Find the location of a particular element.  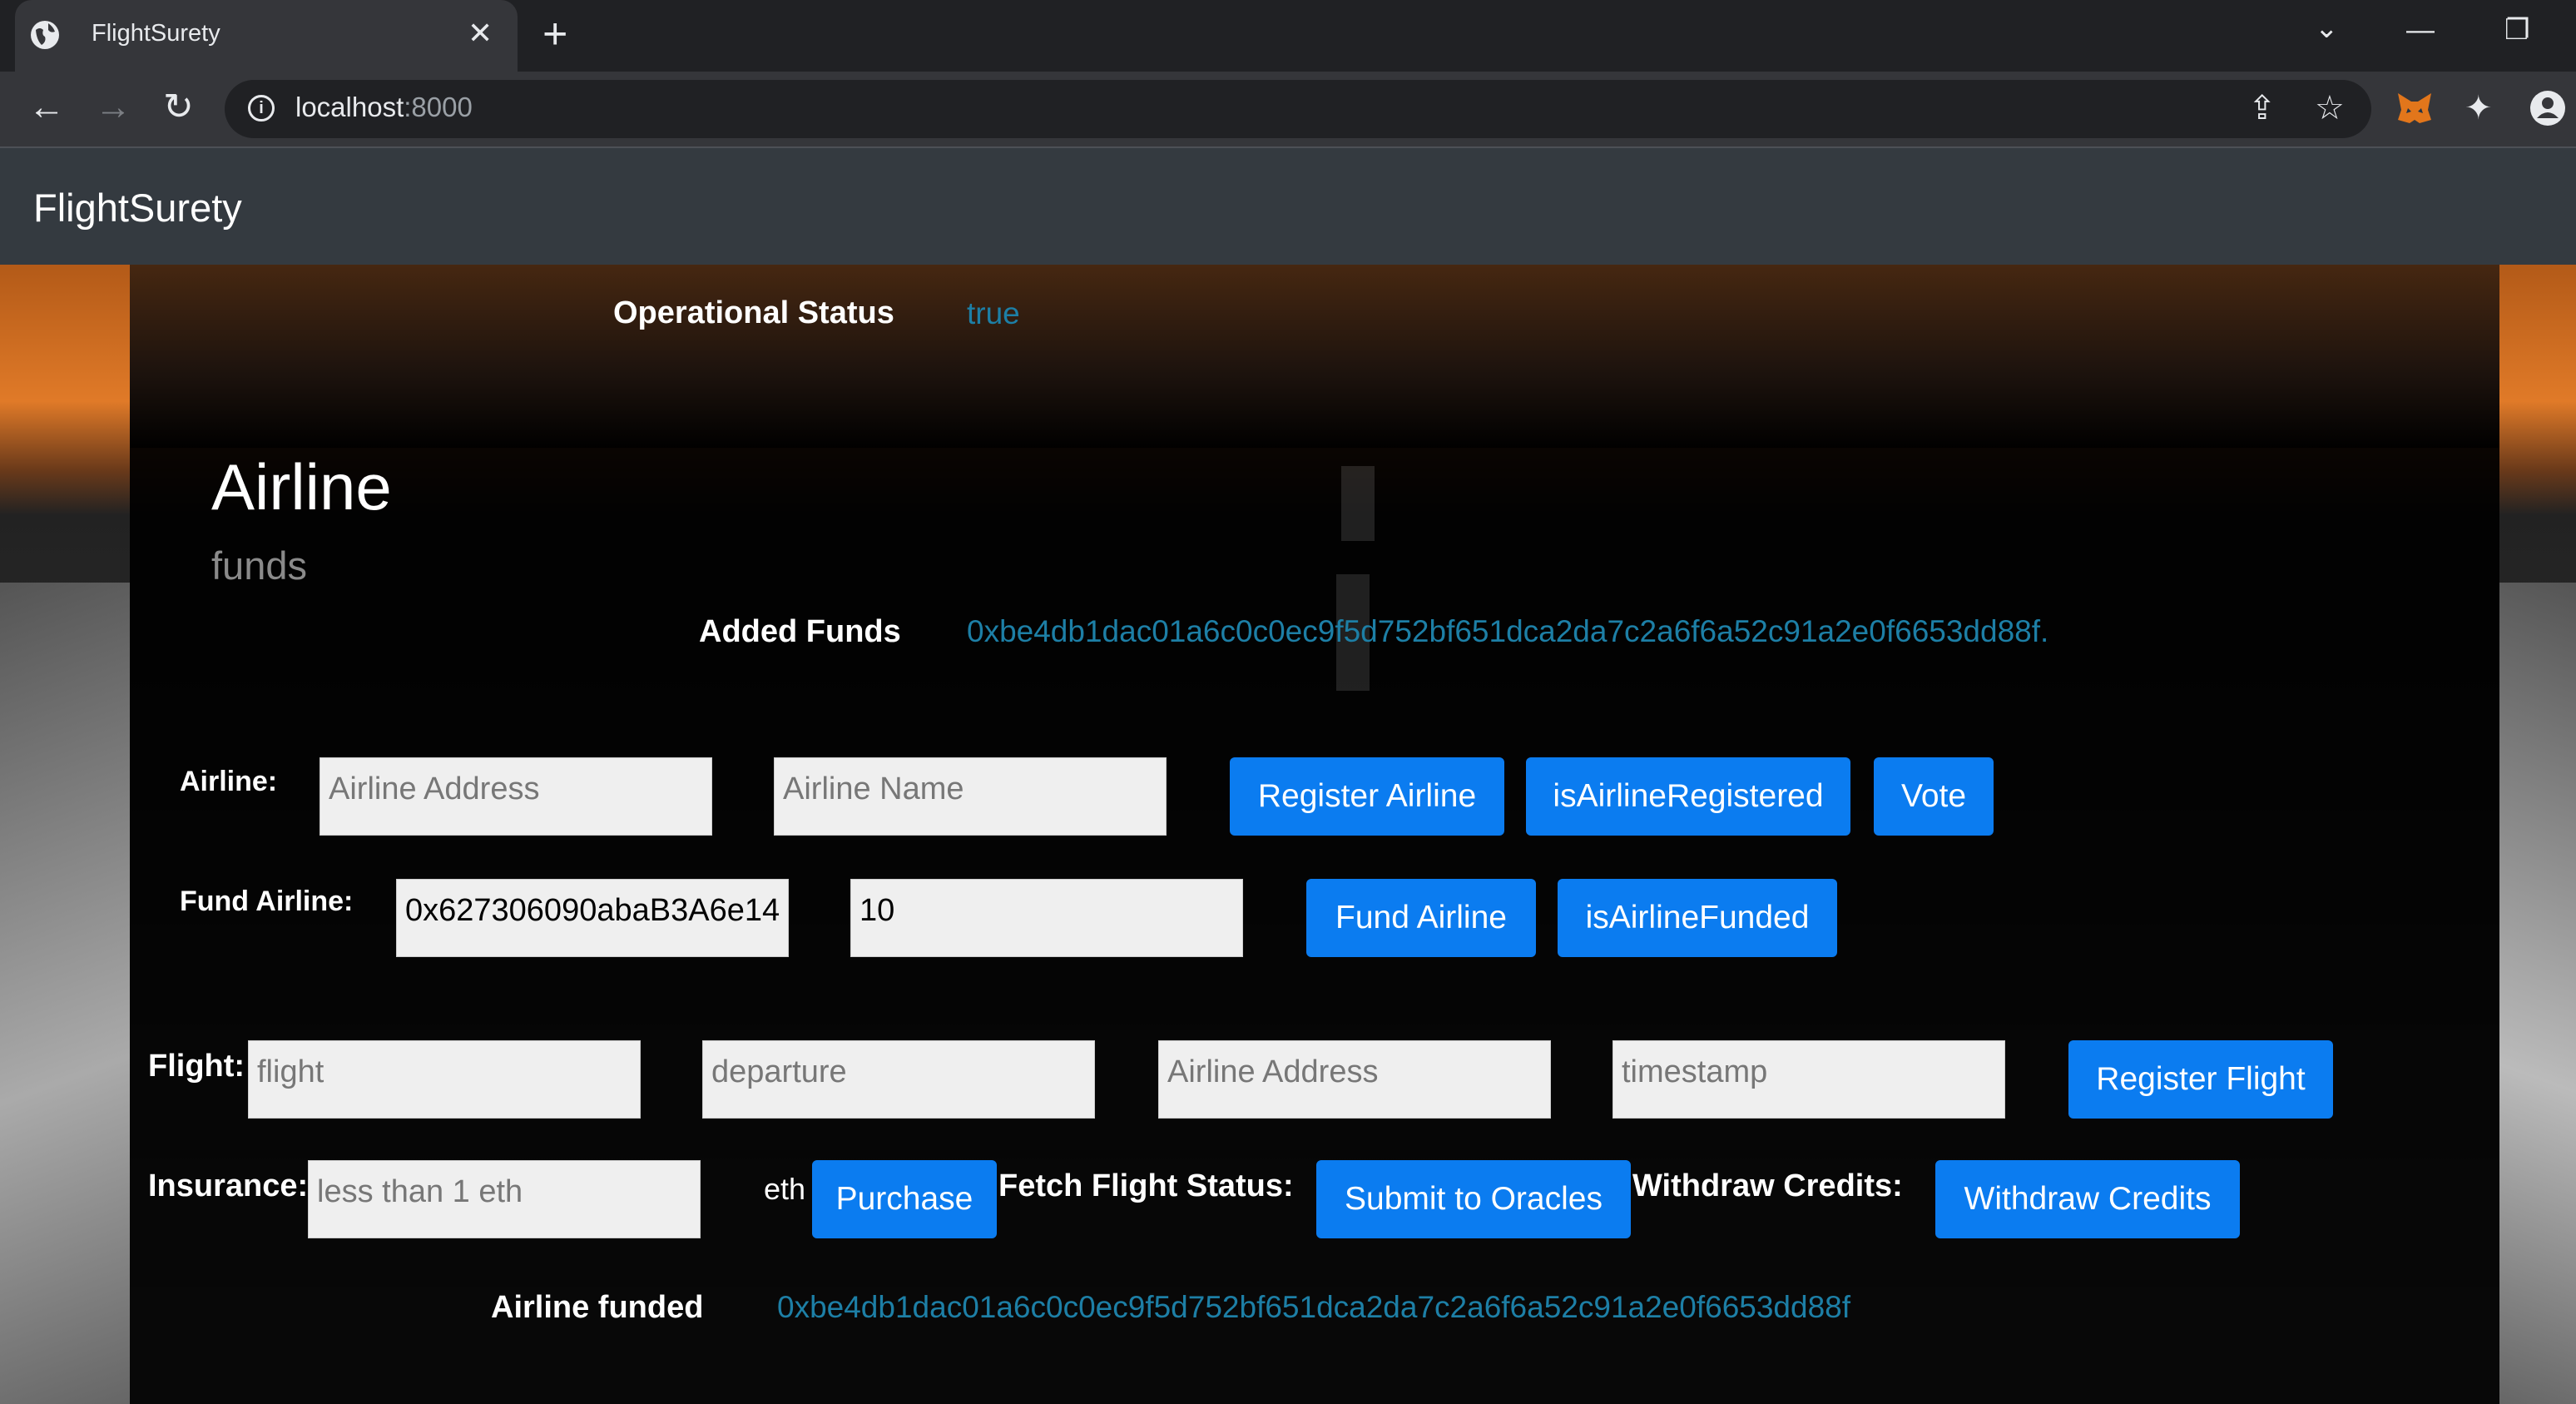

tab-title: FlightSurety is located at coordinates (156, 33).